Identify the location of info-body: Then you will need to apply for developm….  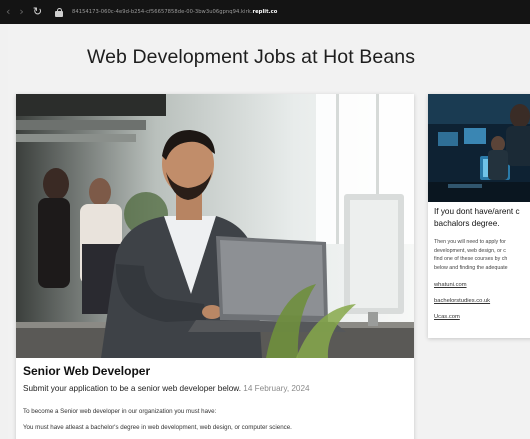
(482, 255).